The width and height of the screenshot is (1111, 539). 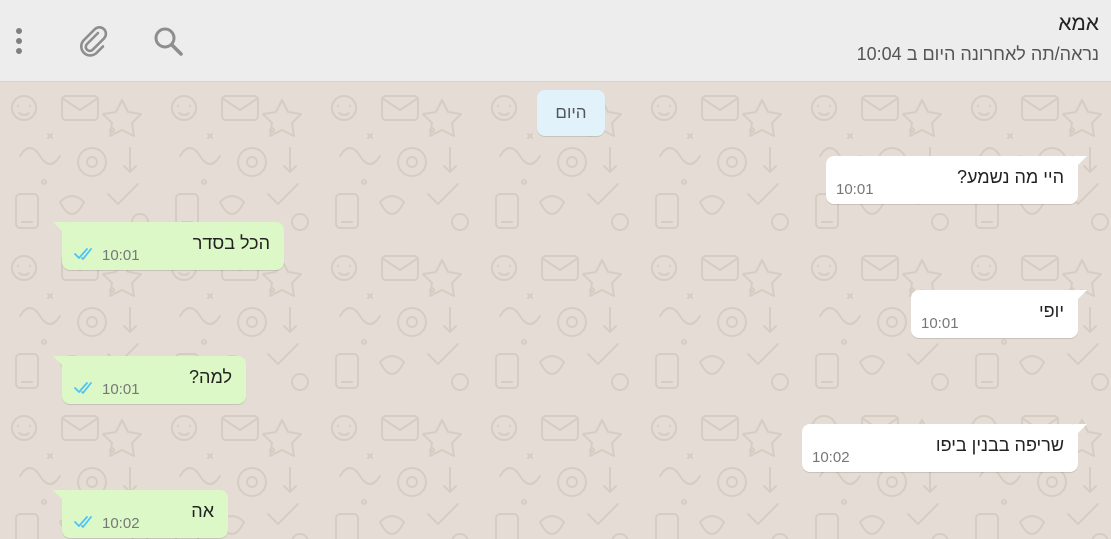 I want to click on message-outgoing: הכל בסדר 10:01, so click(x=168, y=246).